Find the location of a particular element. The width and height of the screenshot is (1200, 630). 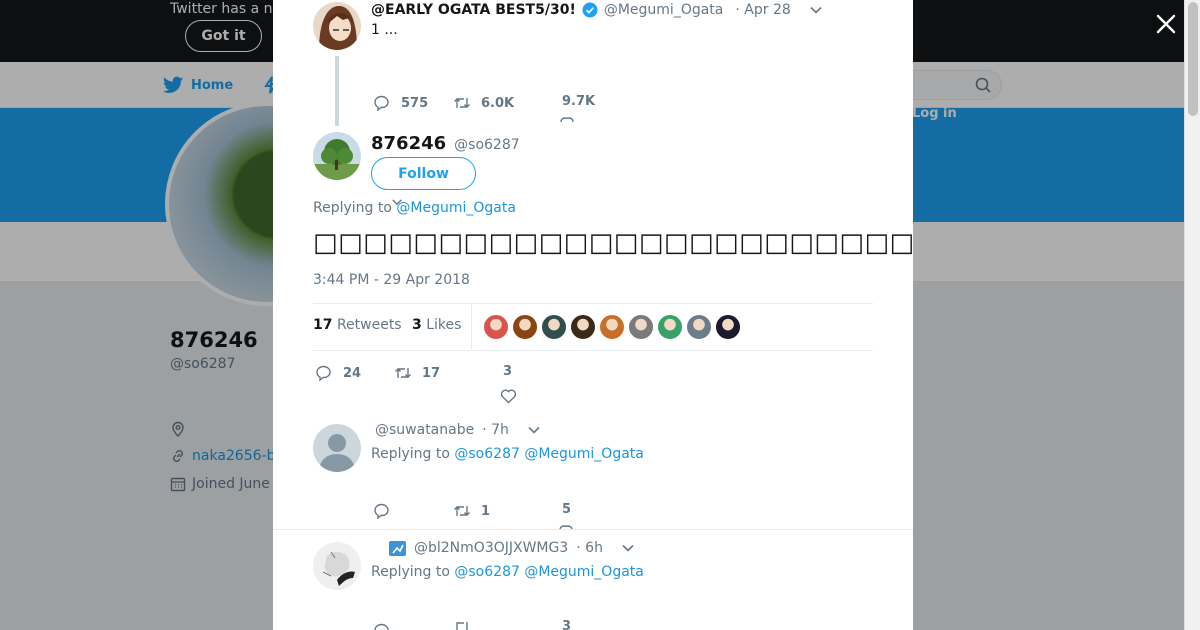

reply-time: · 6h is located at coordinates (589, 548).